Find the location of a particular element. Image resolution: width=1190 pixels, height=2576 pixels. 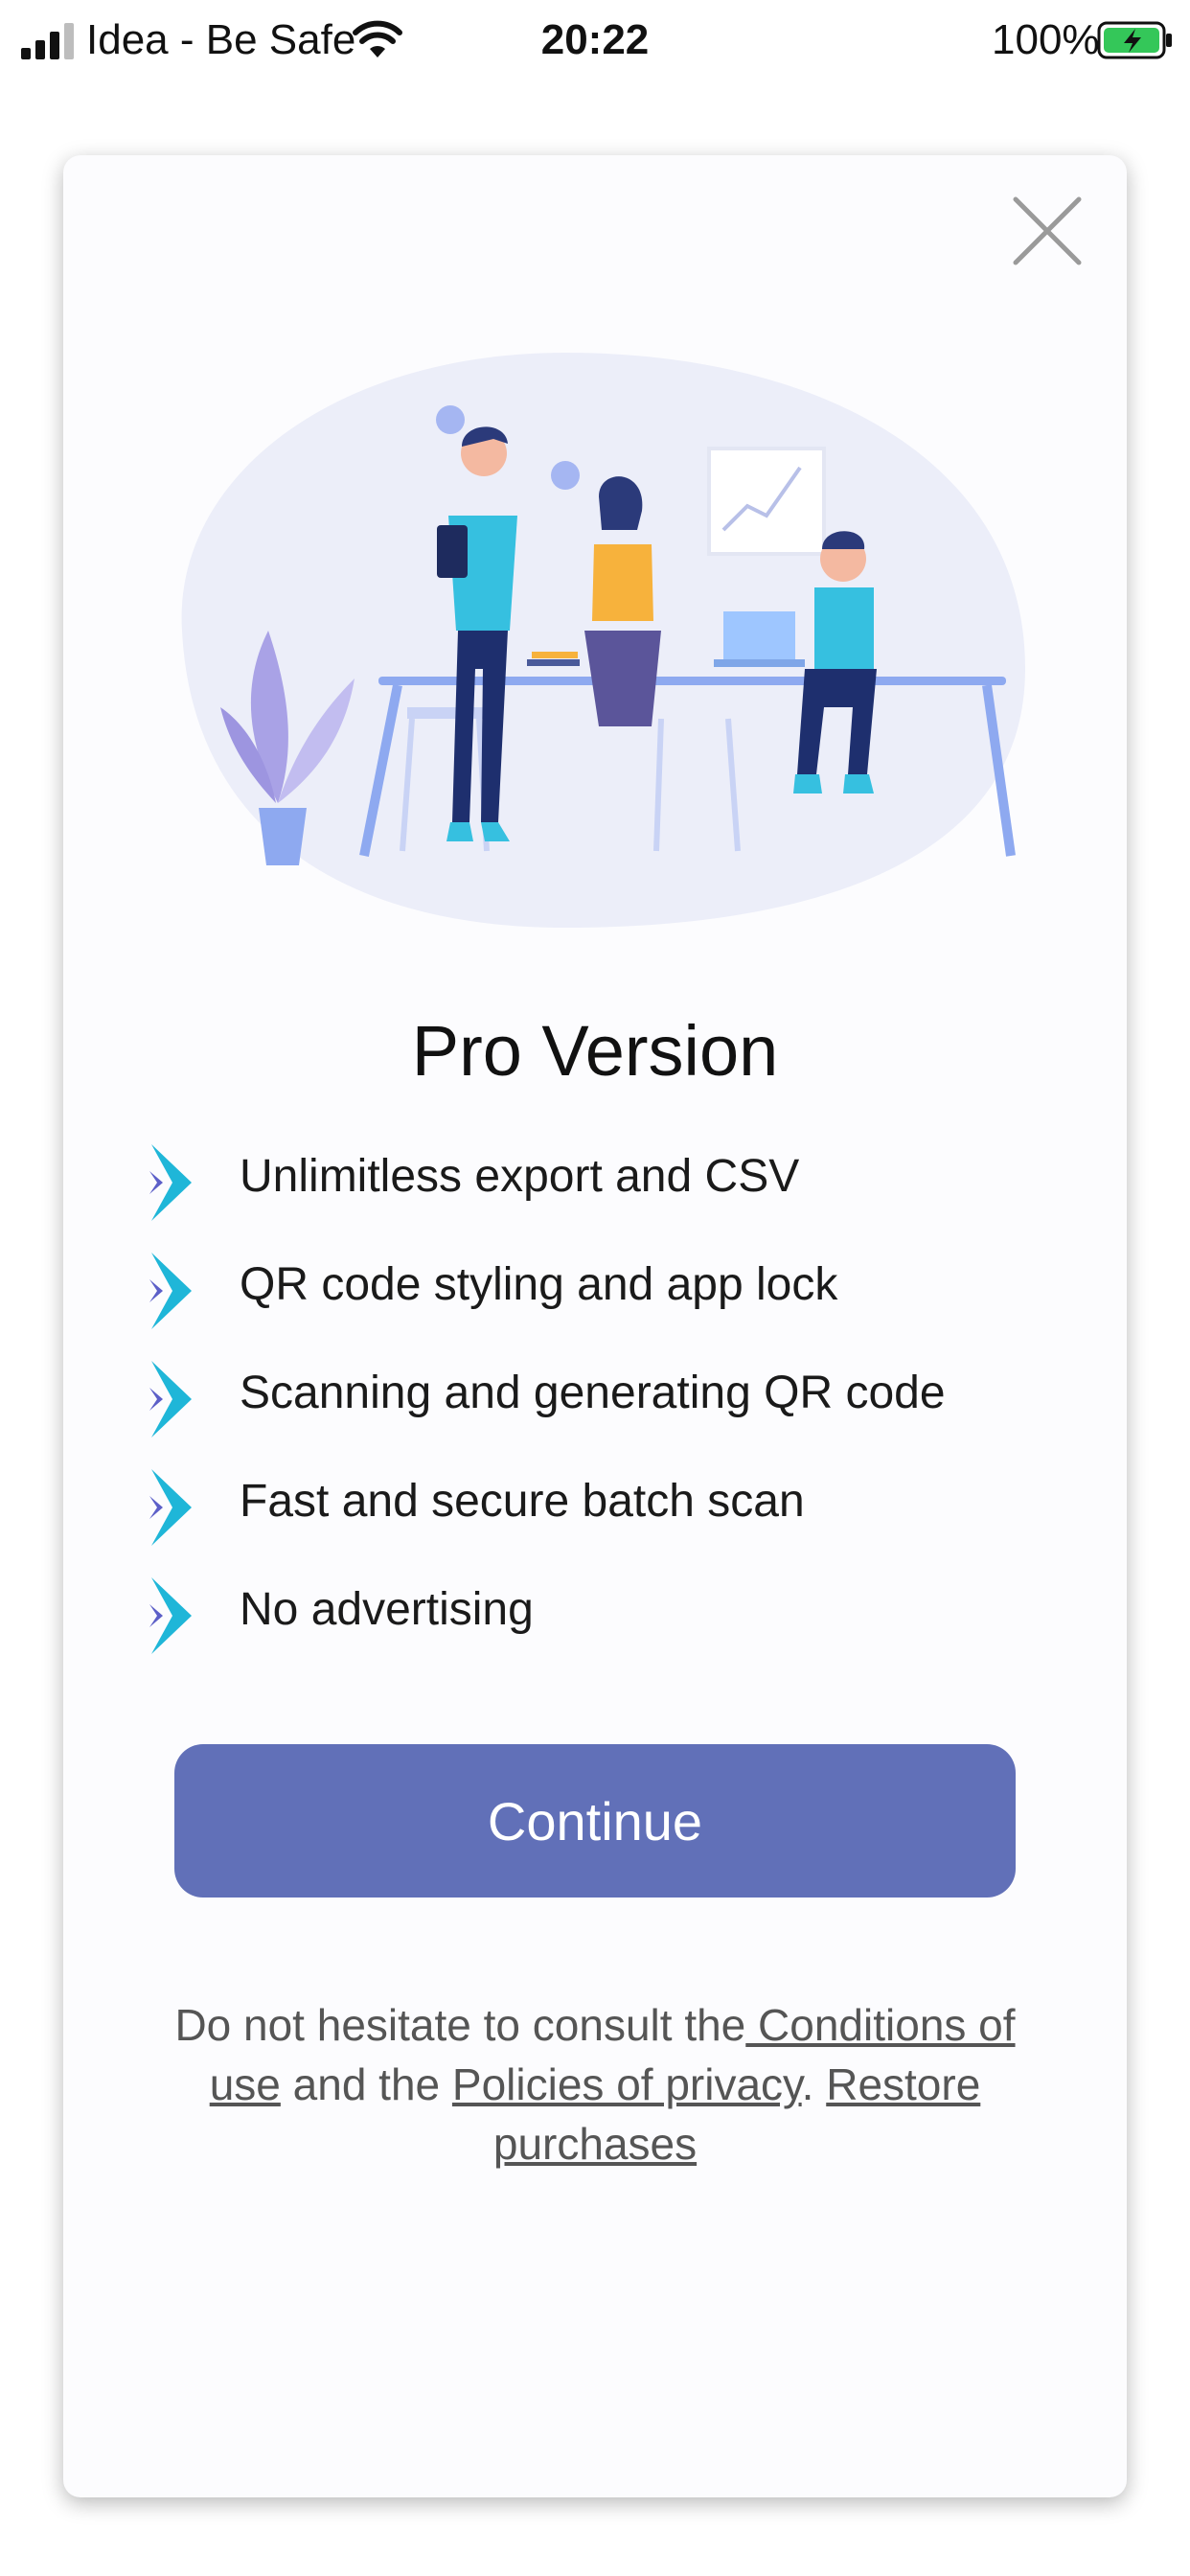

feature-label: Fast and secure batch scan is located at coordinates (523, 1502).